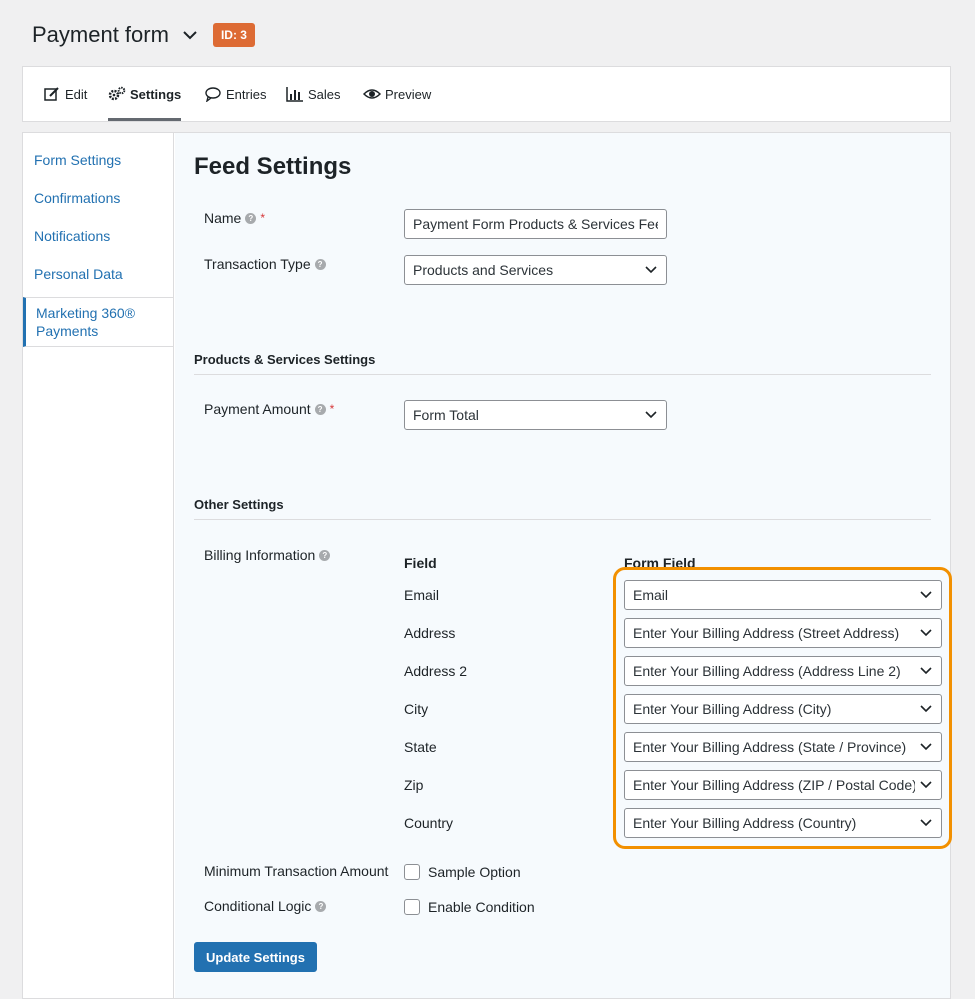 The image size is (975, 999). Describe the element at coordinates (117, 94) in the screenshot. I see `gear-icon` at that location.